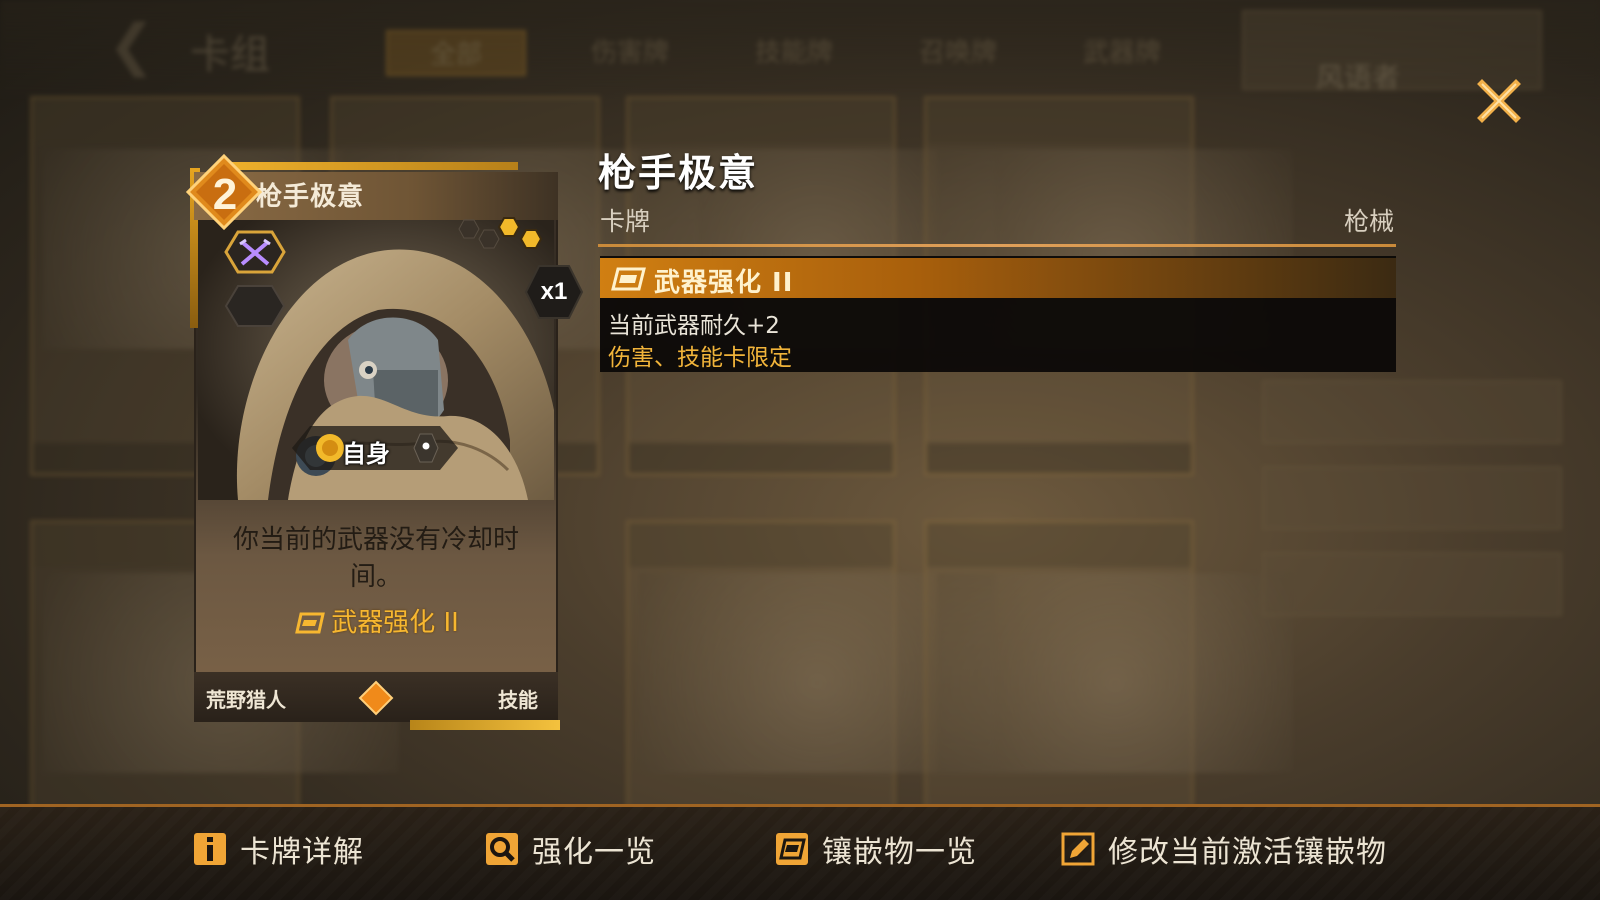  Describe the element at coordinates (225, 194) in the screenshot. I see `card-cost: 2` at that location.